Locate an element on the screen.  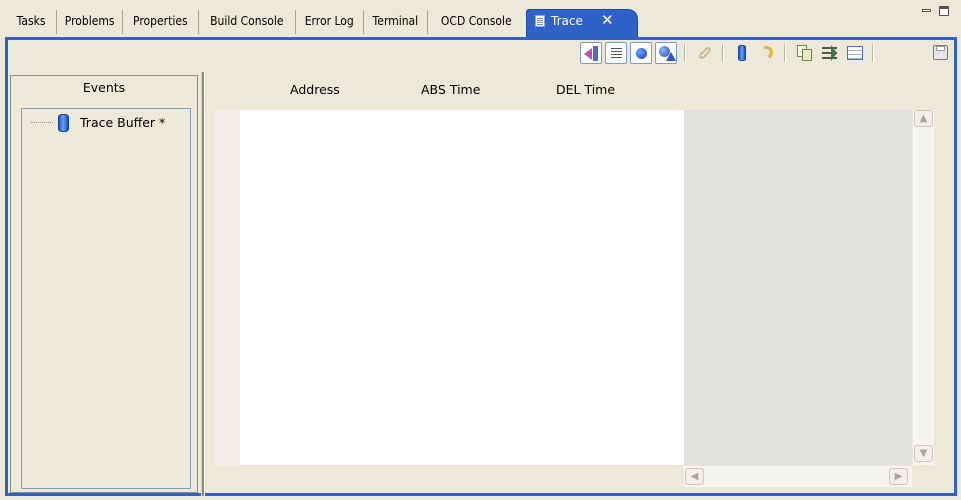
tab-label: Properties is located at coordinates (160, 21).